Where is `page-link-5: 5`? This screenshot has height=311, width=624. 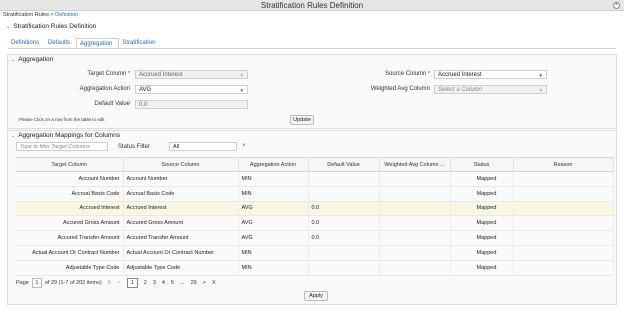 page-link-5: 5 is located at coordinates (172, 283).